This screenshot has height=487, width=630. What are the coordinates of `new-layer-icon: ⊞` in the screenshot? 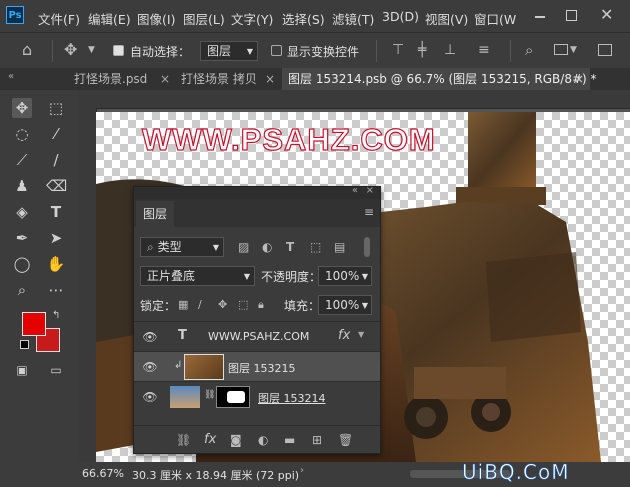 It's located at (317, 440).